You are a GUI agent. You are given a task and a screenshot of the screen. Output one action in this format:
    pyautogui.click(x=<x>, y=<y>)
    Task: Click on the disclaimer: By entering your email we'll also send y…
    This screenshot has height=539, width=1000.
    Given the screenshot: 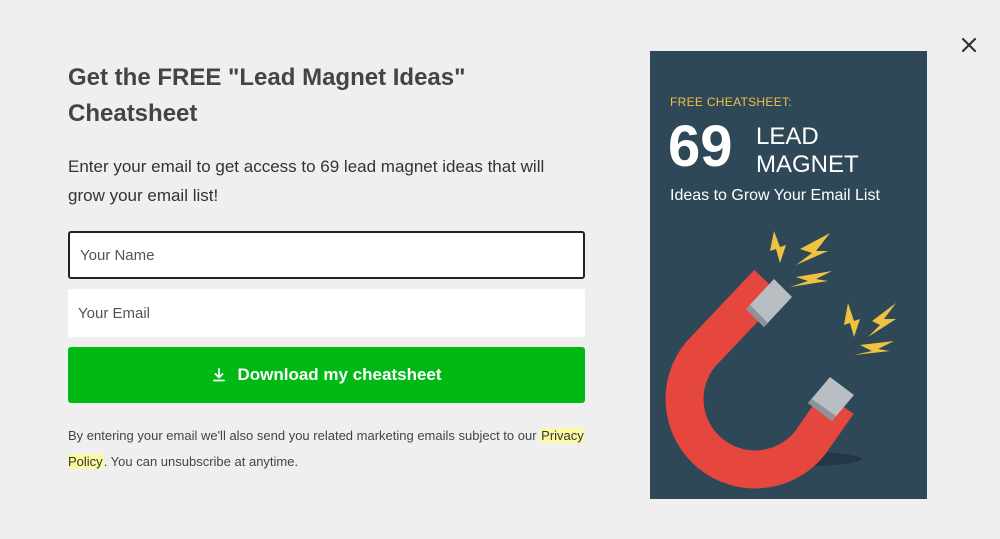 What is the action you would take?
    pyautogui.click(x=326, y=449)
    